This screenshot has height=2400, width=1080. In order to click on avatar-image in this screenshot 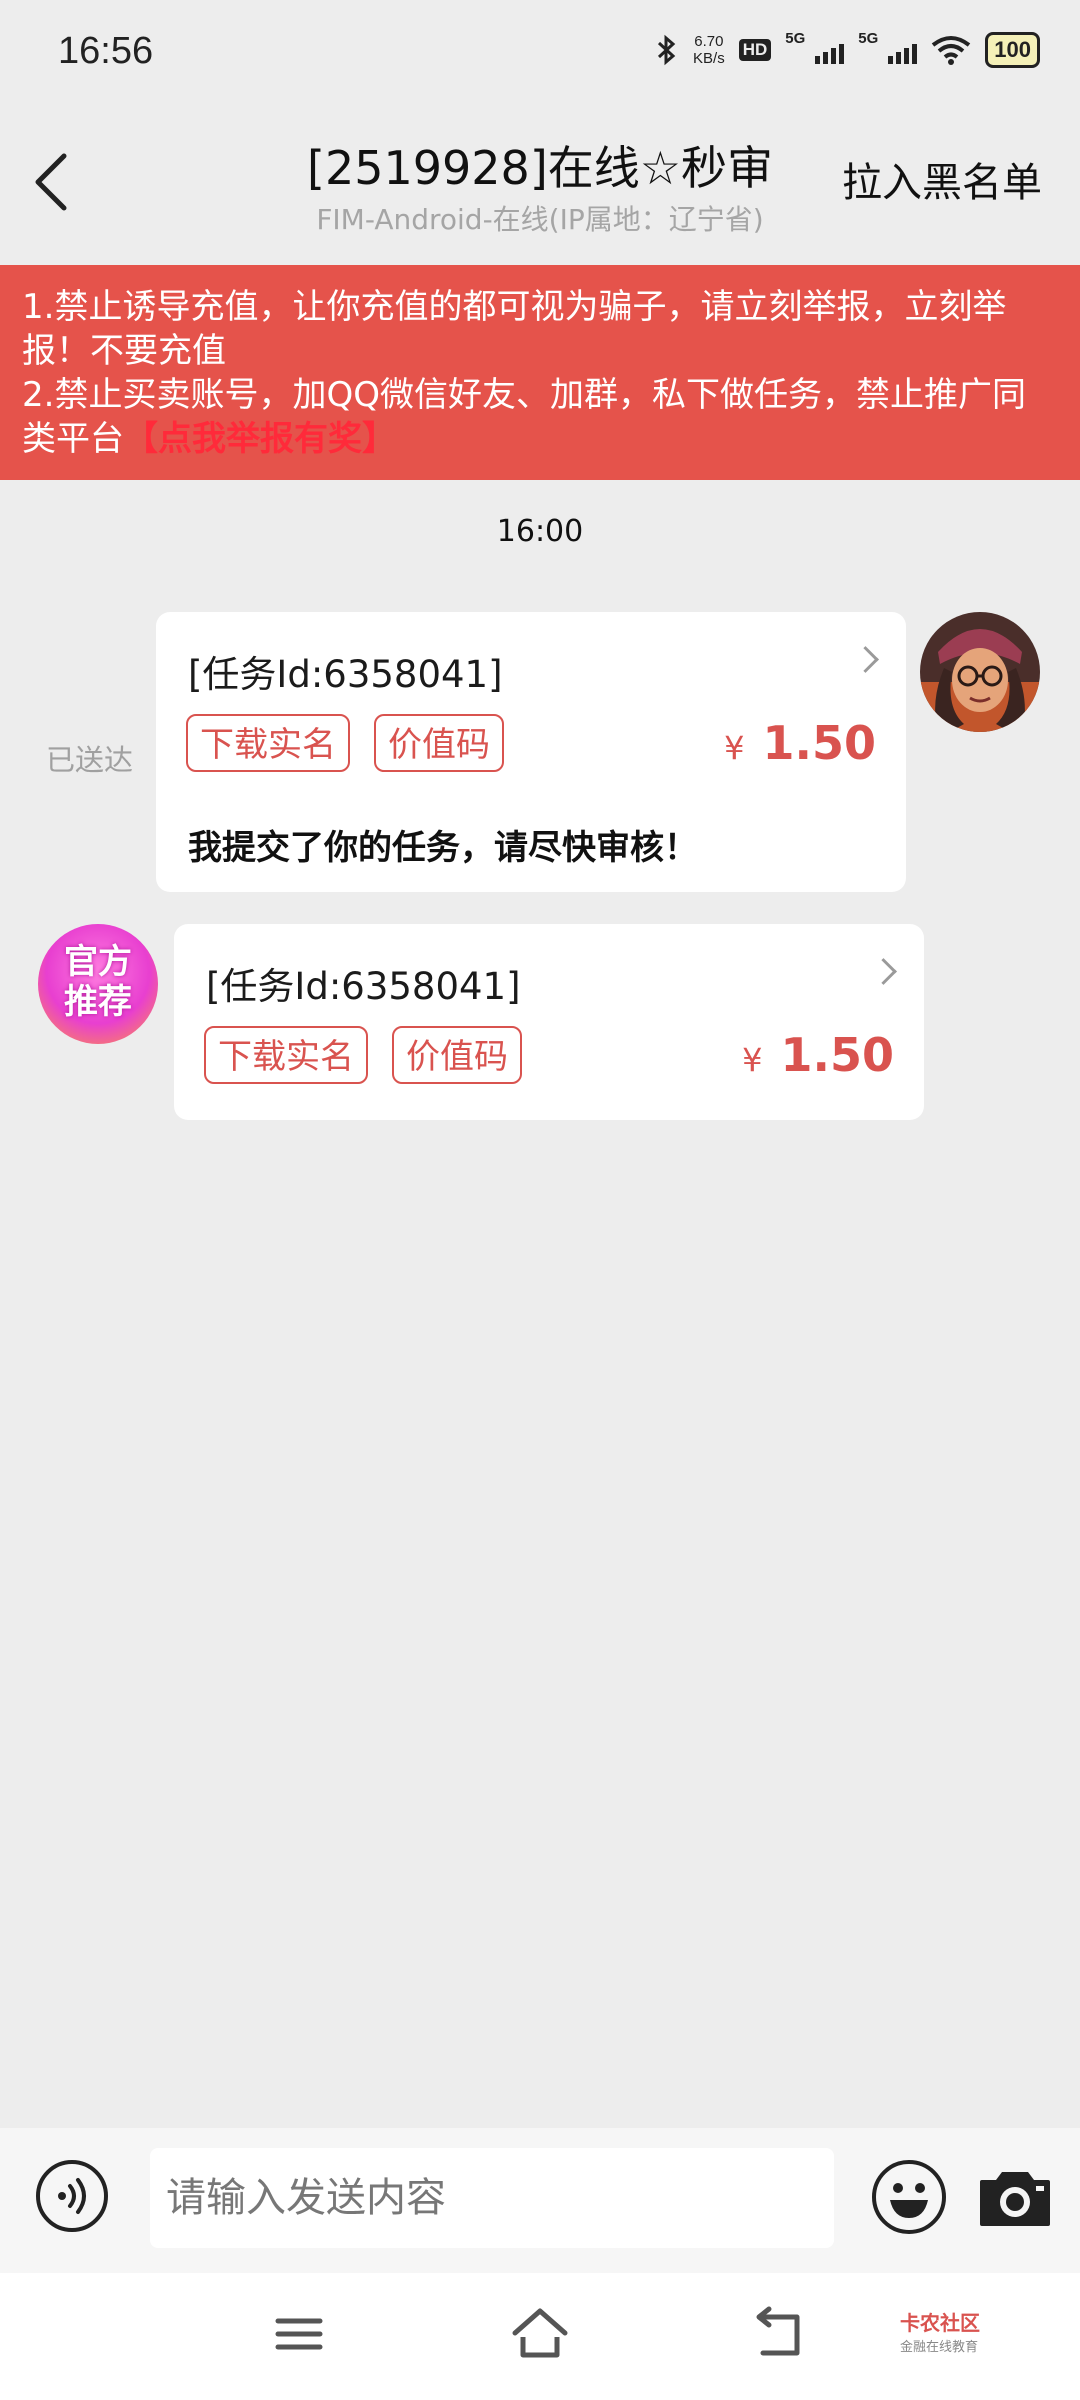, I will do `click(980, 672)`.